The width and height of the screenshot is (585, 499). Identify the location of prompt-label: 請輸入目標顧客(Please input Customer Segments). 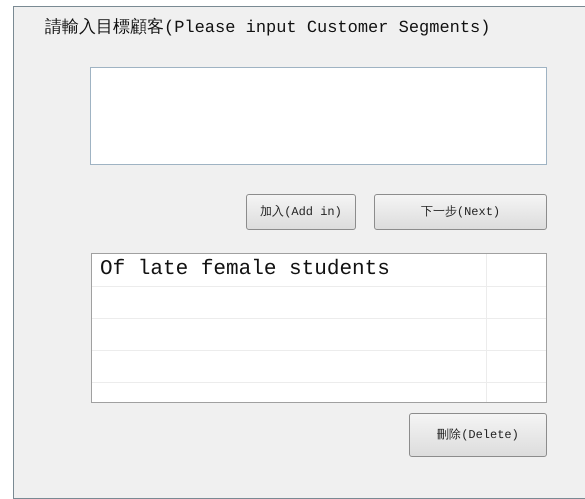
(268, 28).